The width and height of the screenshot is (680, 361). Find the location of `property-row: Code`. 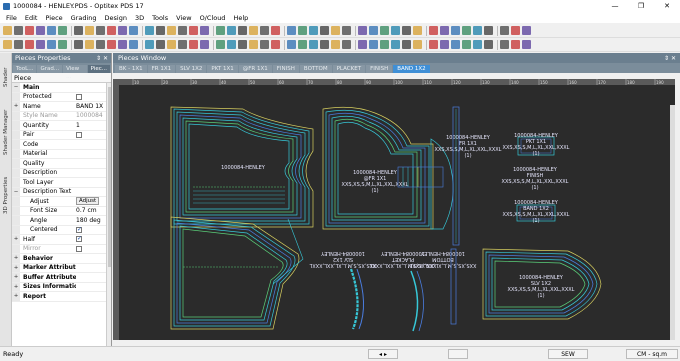

property-row: Code is located at coordinates (61, 145).